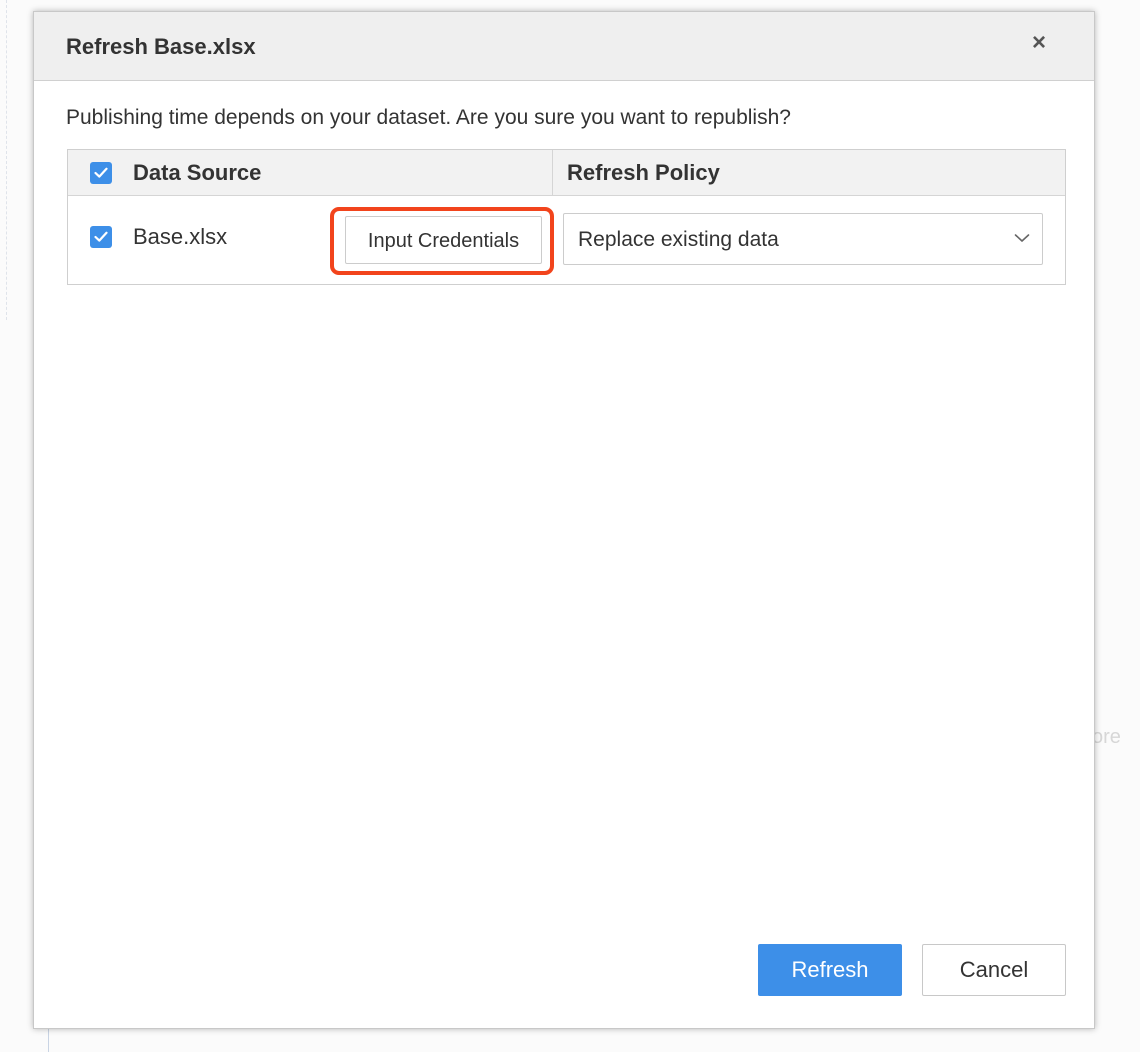  What do you see at coordinates (1039, 43) in the screenshot?
I see `close-icon: ×` at bounding box center [1039, 43].